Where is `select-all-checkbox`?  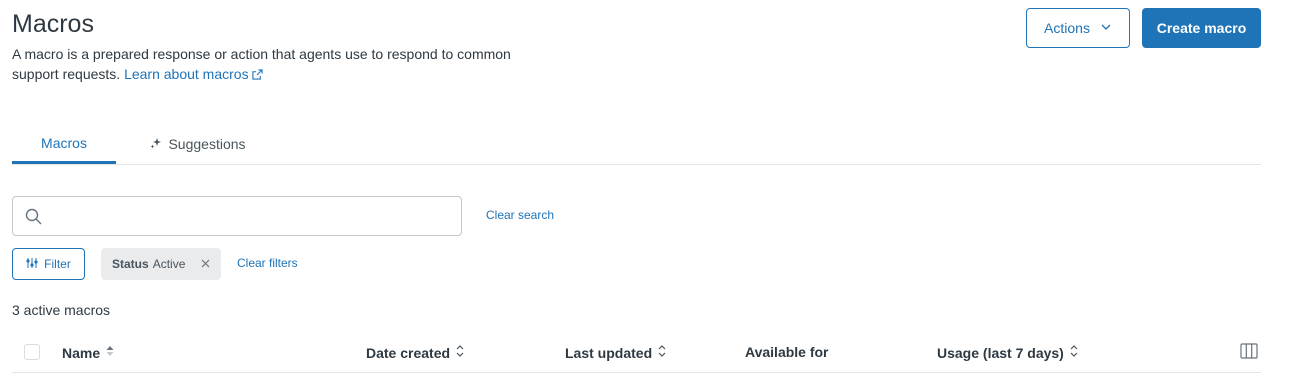
select-all-checkbox is located at coordinates (32, 352).